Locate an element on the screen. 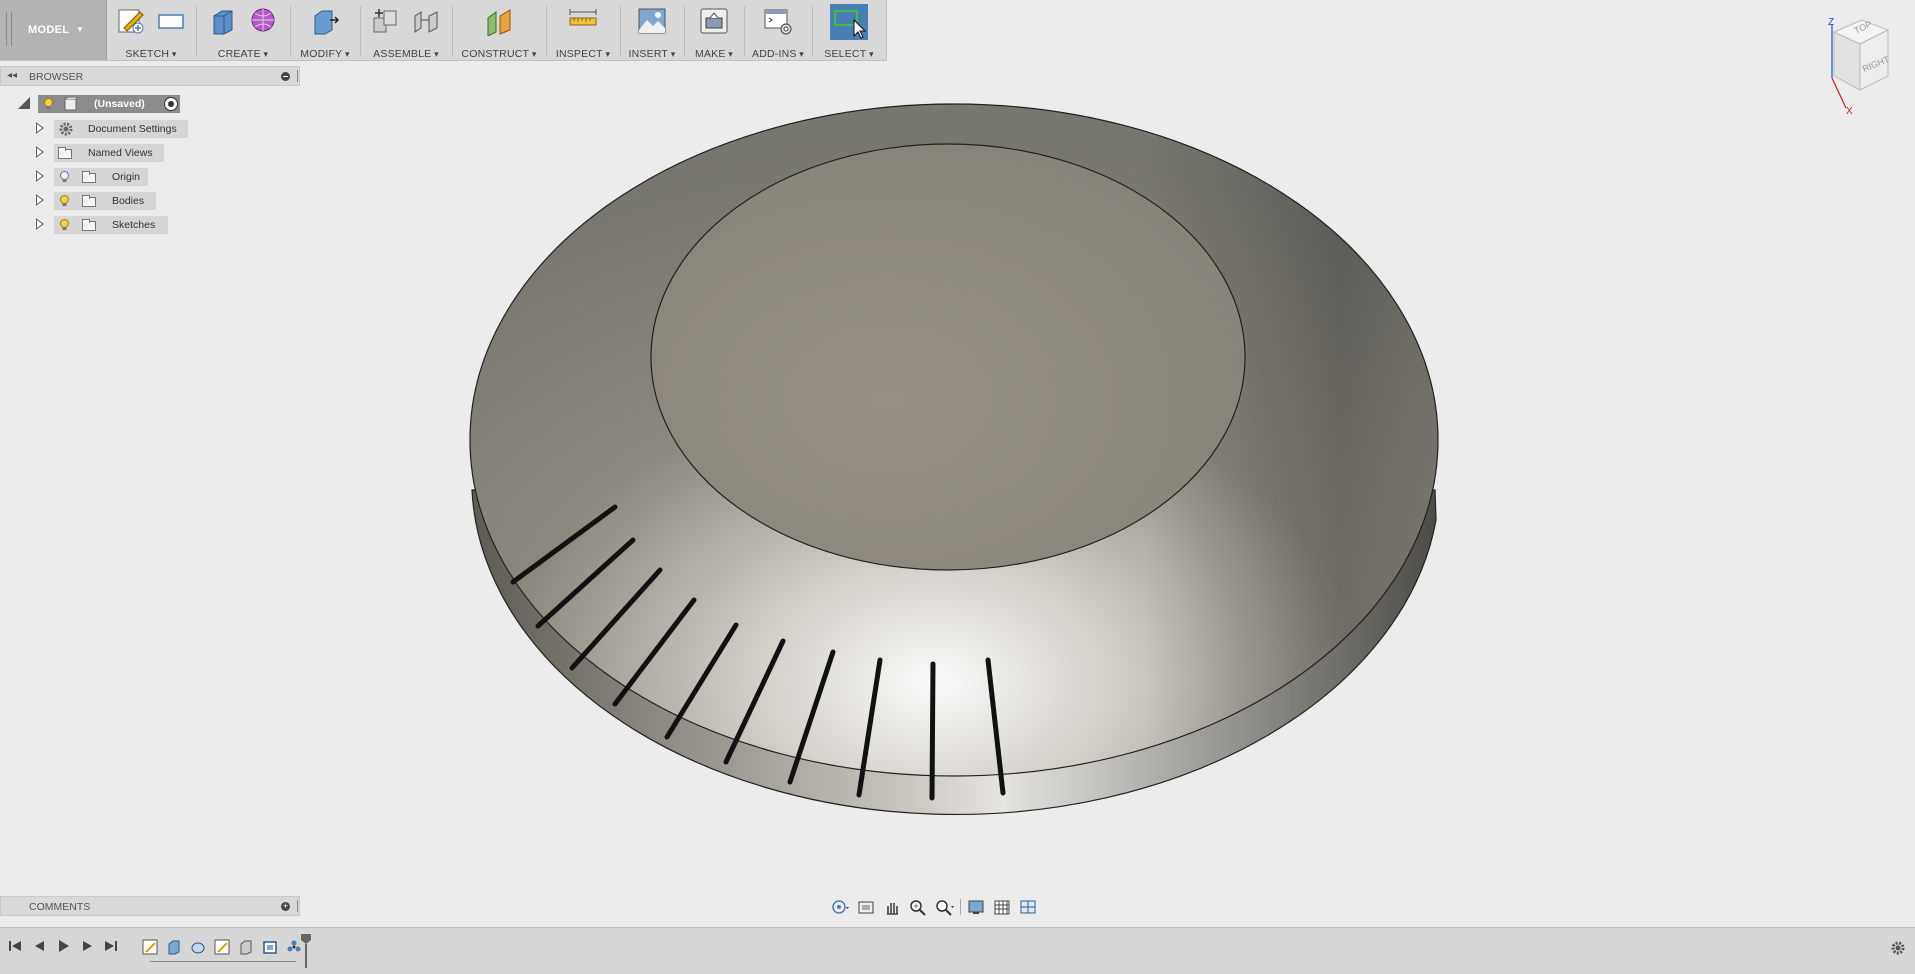 Image resolution: width=1915 pixels, height=974 pixels. new-component-icon is located at coordinates (386, 21).